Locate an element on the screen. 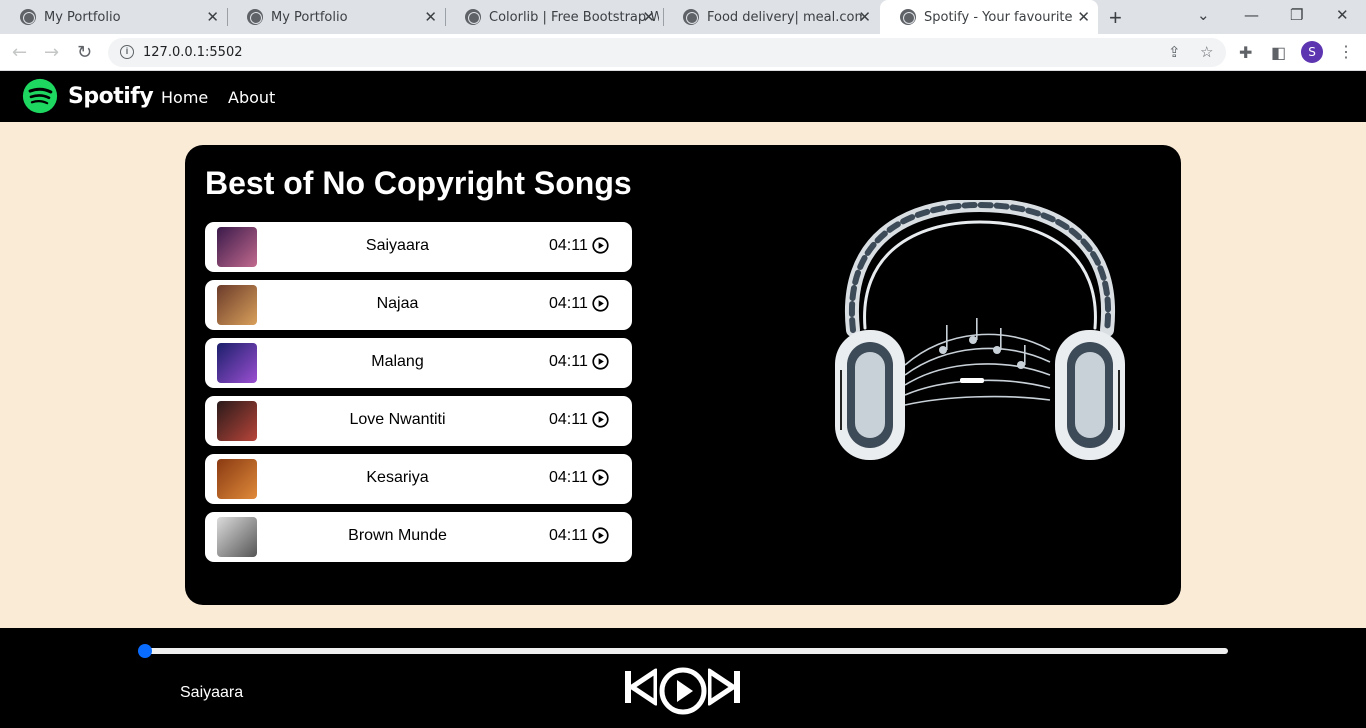 The image size is (1366, 728). song-item: Malang 04:11 is located at coordinates (418, 363).